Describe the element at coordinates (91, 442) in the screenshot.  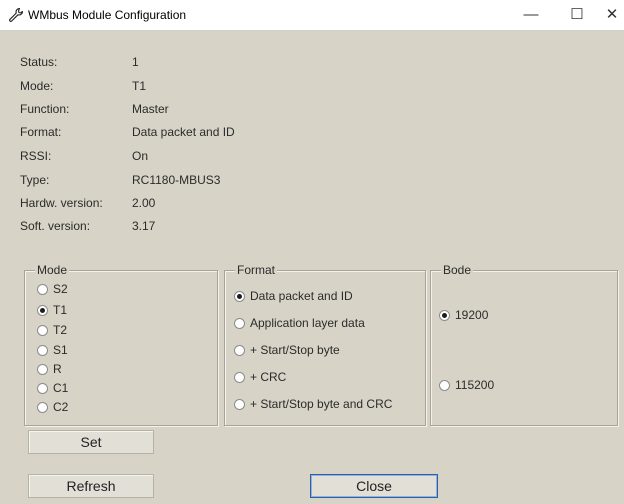
I see `set-button: Set` at that location.